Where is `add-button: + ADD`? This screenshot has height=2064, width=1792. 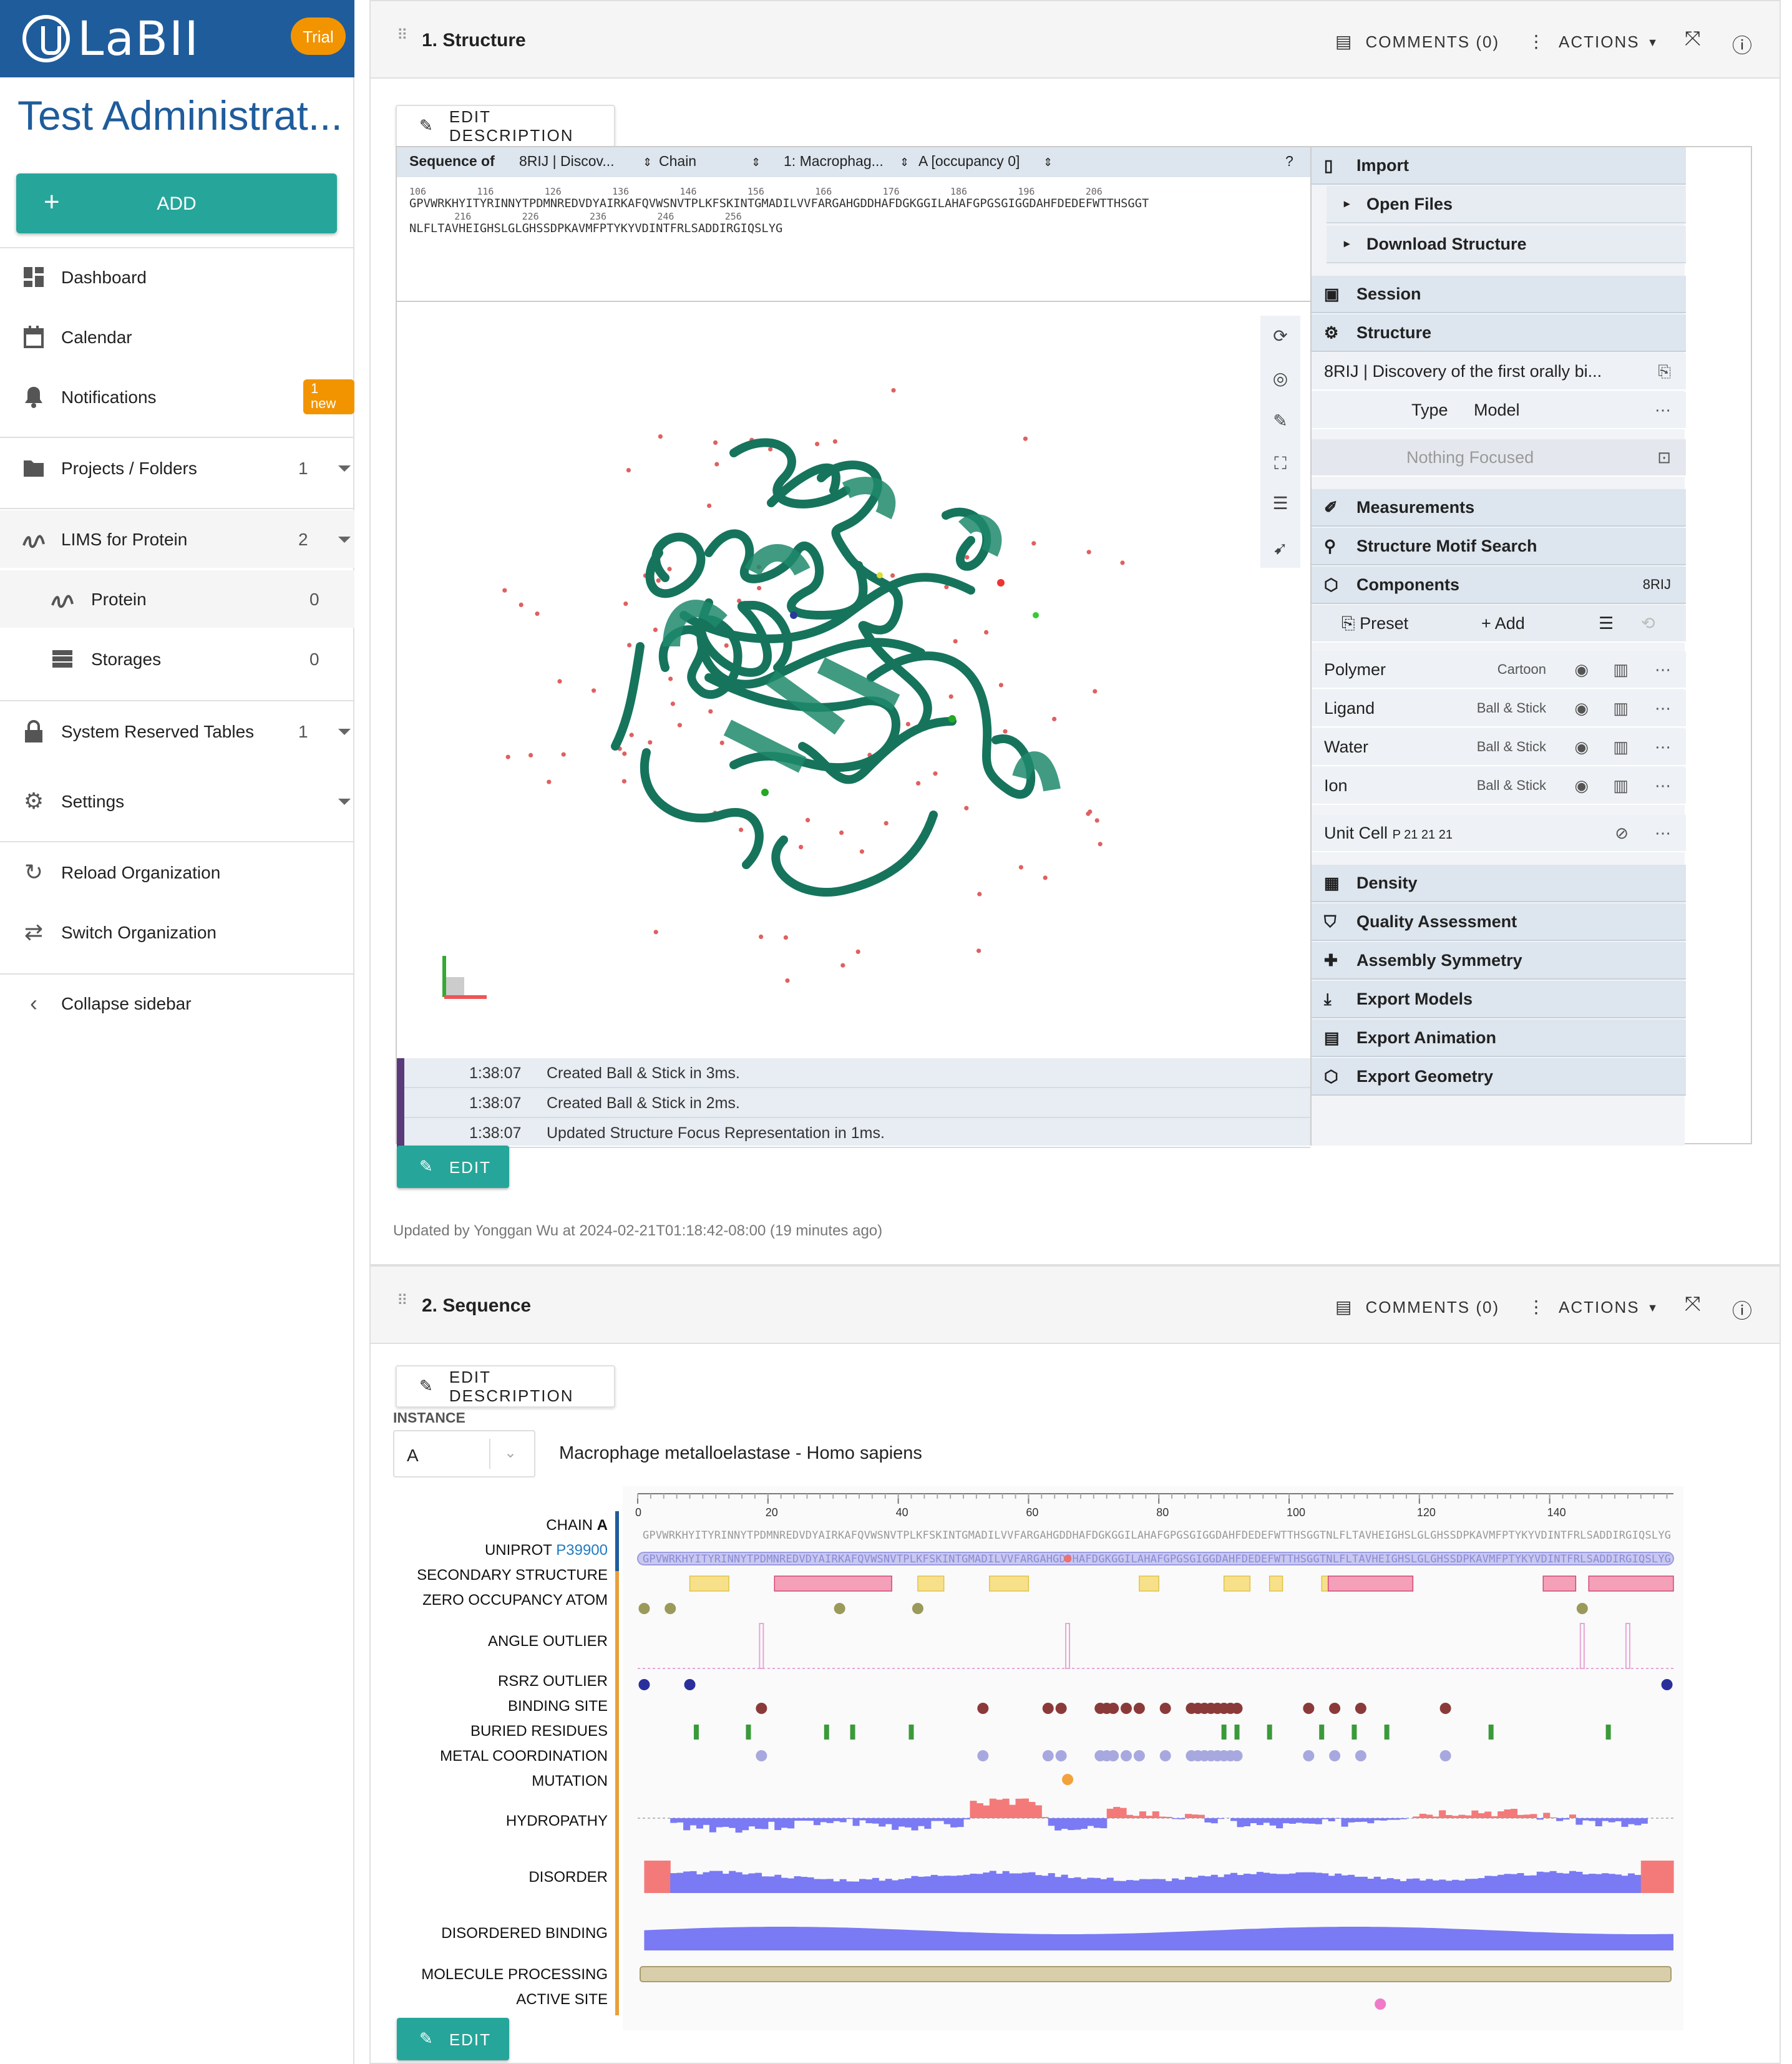
add-button: + ADD is located at coordinates (176, 203).